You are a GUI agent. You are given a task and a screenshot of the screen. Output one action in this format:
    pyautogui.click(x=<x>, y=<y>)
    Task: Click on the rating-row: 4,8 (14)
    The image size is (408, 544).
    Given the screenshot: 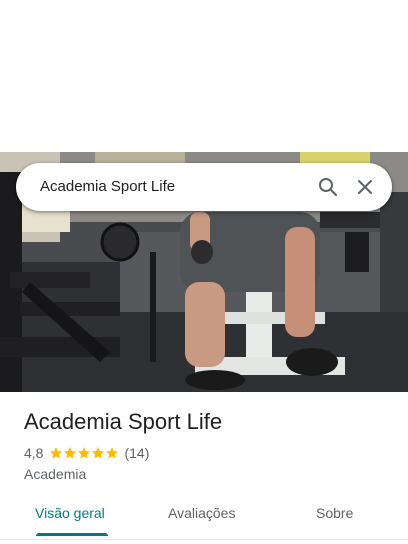 What is the action you would take?
    pyautogui.click(x=86, y=453)
    